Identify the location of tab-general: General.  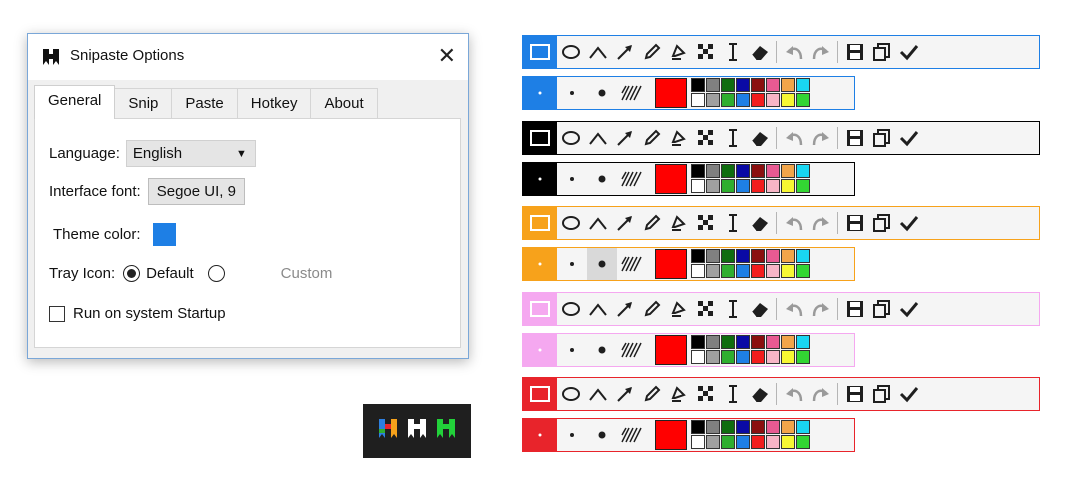
(75, 102).